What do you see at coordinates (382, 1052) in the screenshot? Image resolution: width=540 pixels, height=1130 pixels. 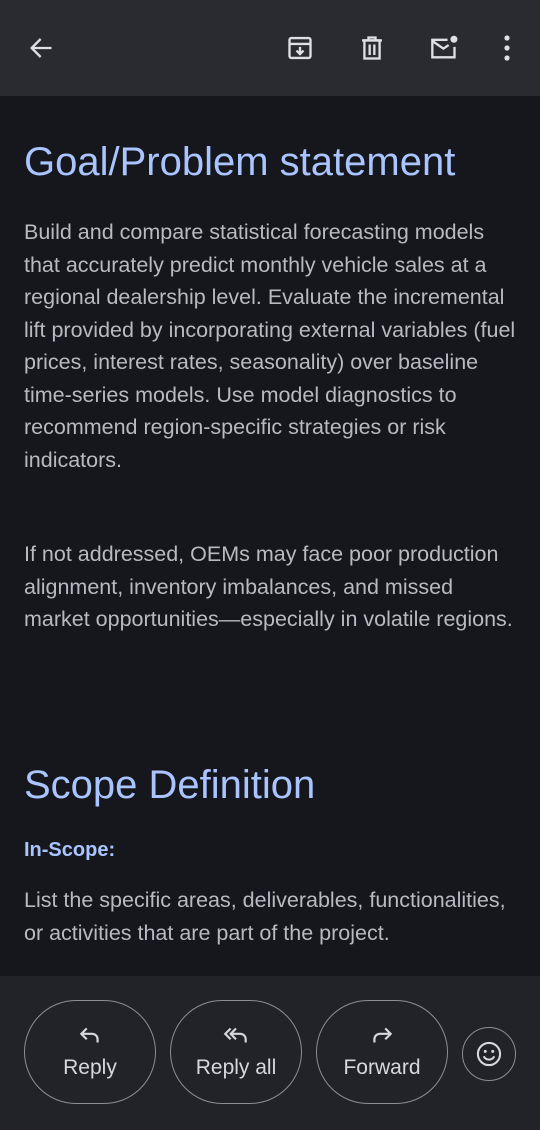 I see `forward-button: Forward` at bounding box center [382, 1052].